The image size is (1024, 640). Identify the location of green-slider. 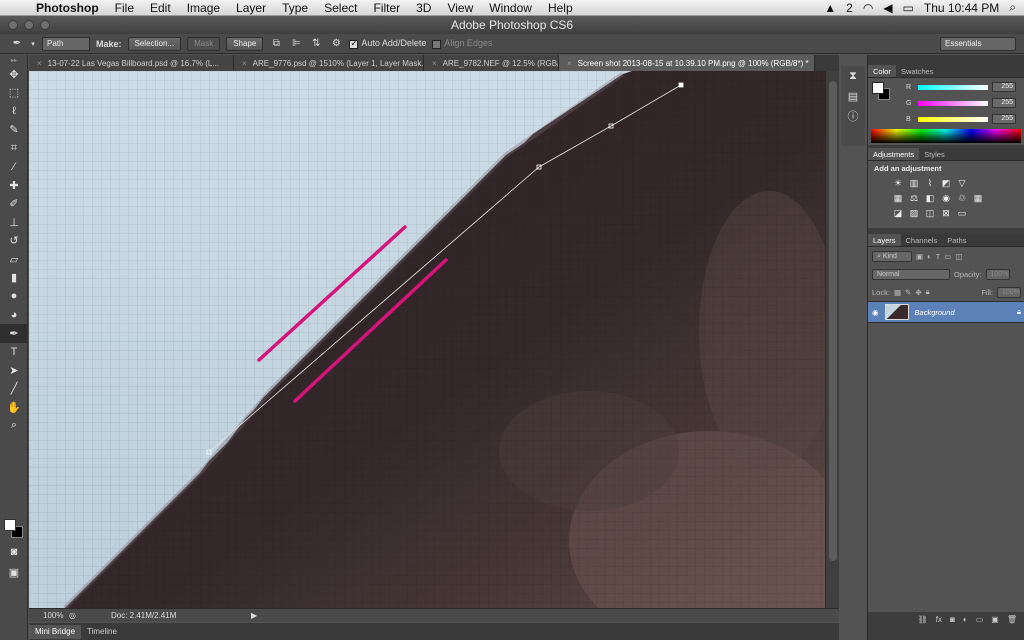
(953, 103).